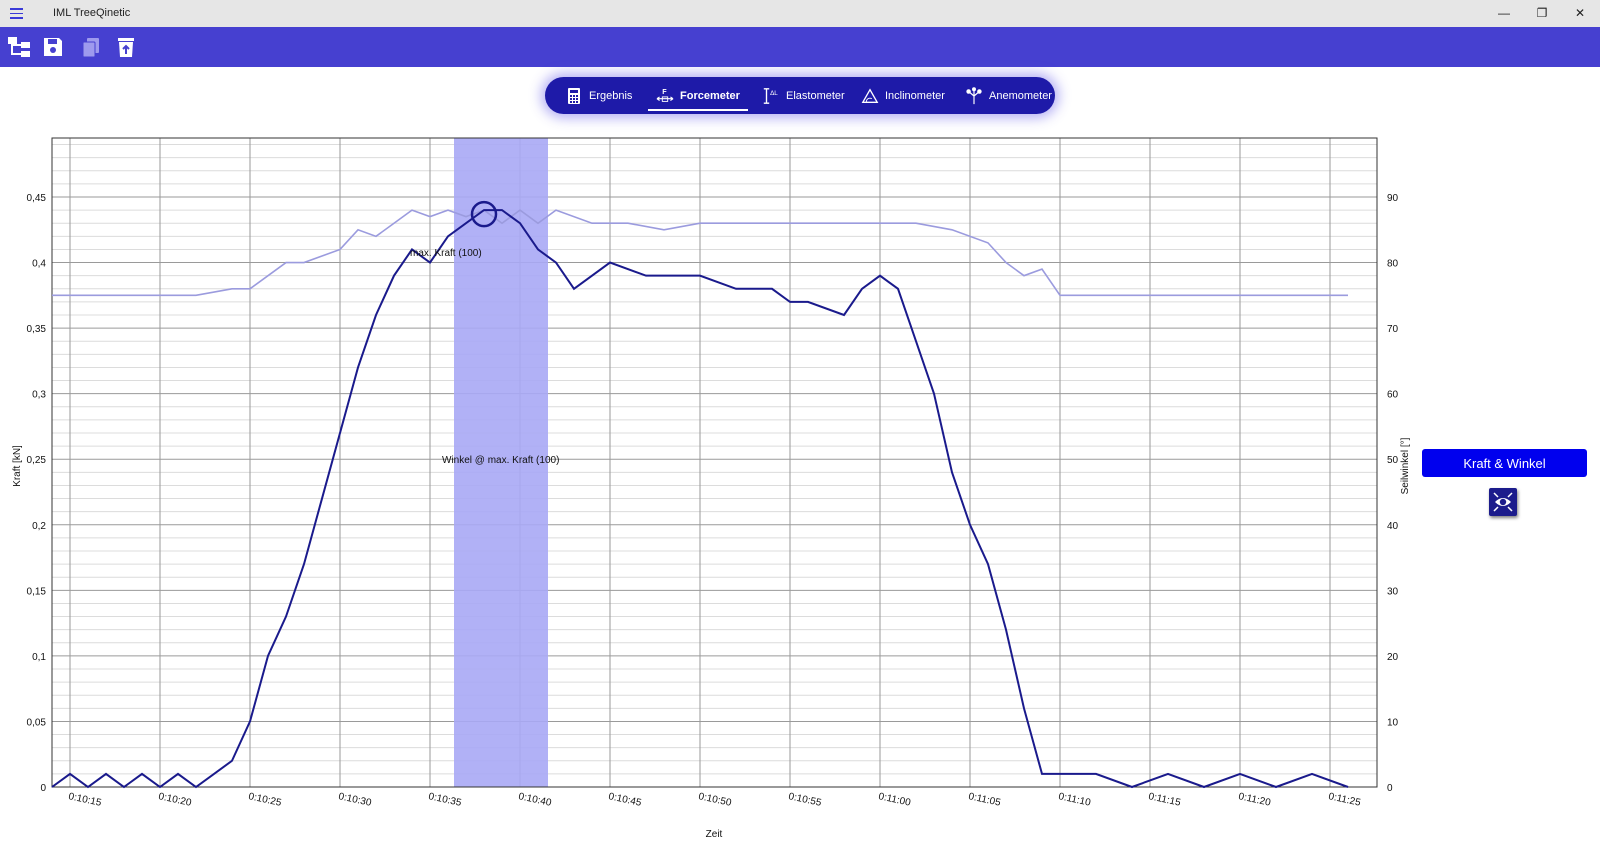 The height and width of the screenshot is (850, 1600). Describe the element at coordinates (17, 466) in the screenshot. I see `y-axis-label: Kraft [kN]` at that location.